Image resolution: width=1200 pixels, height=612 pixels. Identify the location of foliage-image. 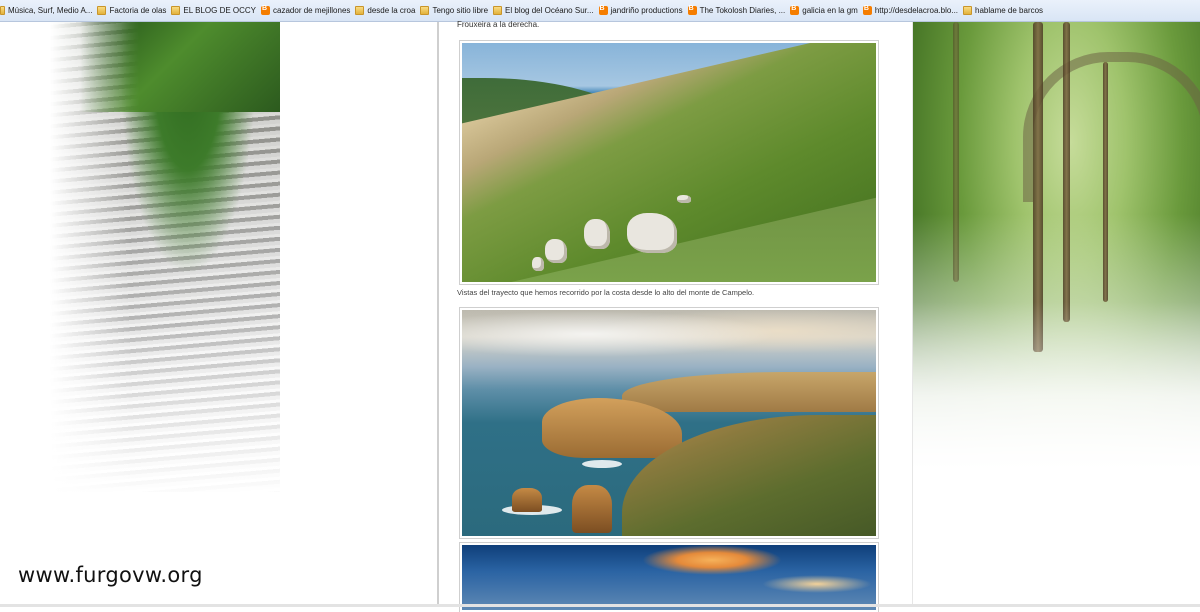
(180, 67).